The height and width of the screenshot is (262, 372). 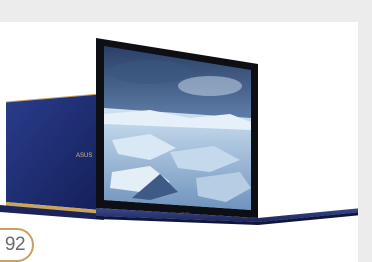 What do you see at coordinates (84, 156) in the screenshot?
I see `brand-logo: ASUS` at bounding box center [84, 156].